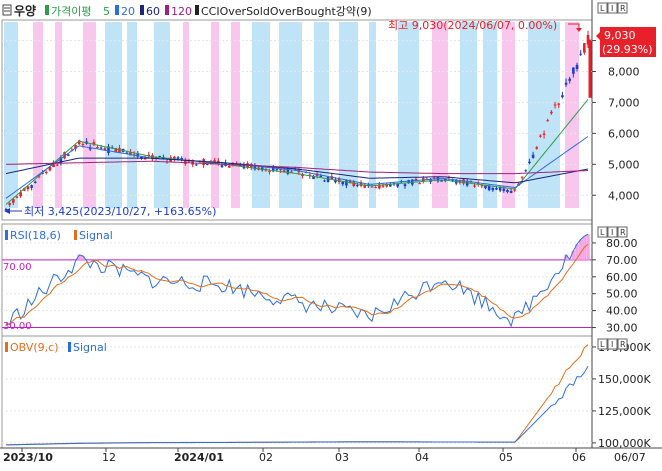 The image size is (662, 471). What do you see at coordinates (128, 11) in the screenshot?
I see `ma20-label: 20` at bounding box center [128, 11].